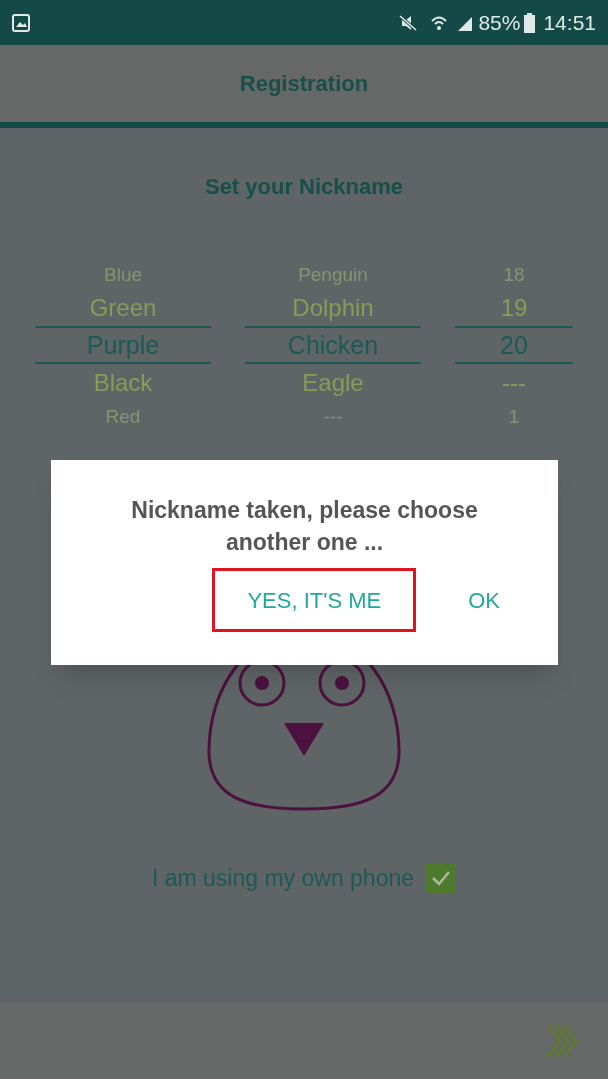 This screenshot has width=608, height=1079. What do you see at coordinates (304, 187) in the screenshot?
I see `section-heading: Set your Nickname` at bounding box center [304, 187].